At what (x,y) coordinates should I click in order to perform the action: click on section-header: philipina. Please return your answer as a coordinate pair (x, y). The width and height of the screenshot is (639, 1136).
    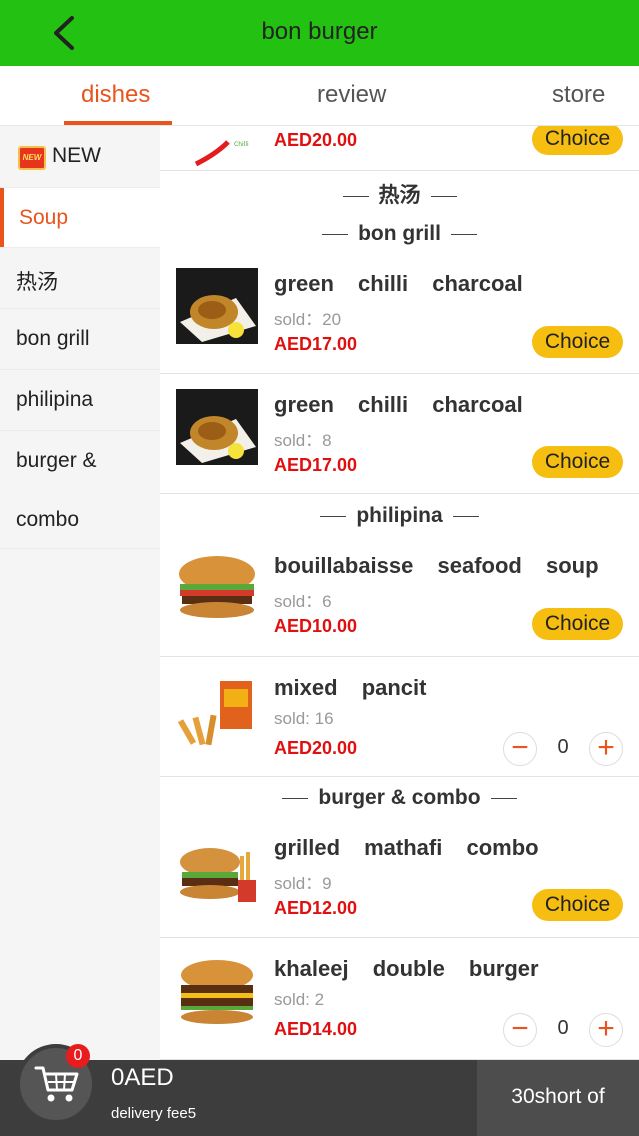
    Looking at the image, I should click on (399, 516).